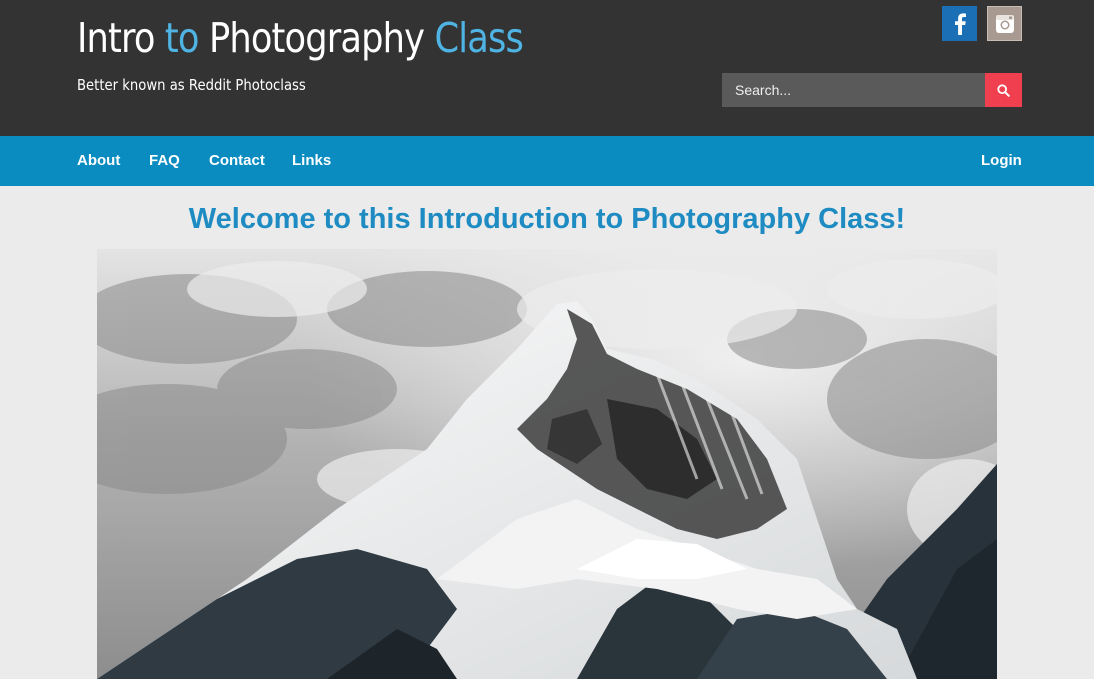 Image resolution: width=1094 pixels, height=679 pixels. Describe the element at coordinates (182, 38) in the screenshot. I see `title-accent: to` at that location.